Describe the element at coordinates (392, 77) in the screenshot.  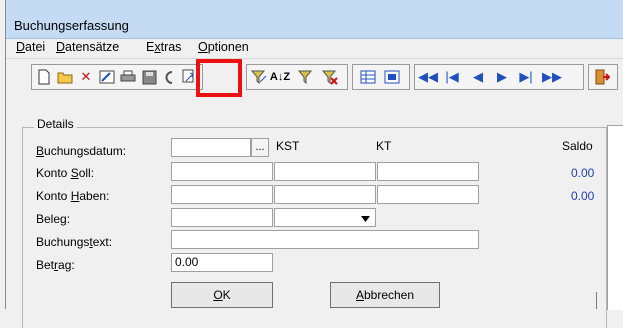
I see `form-view-icon` at that location.